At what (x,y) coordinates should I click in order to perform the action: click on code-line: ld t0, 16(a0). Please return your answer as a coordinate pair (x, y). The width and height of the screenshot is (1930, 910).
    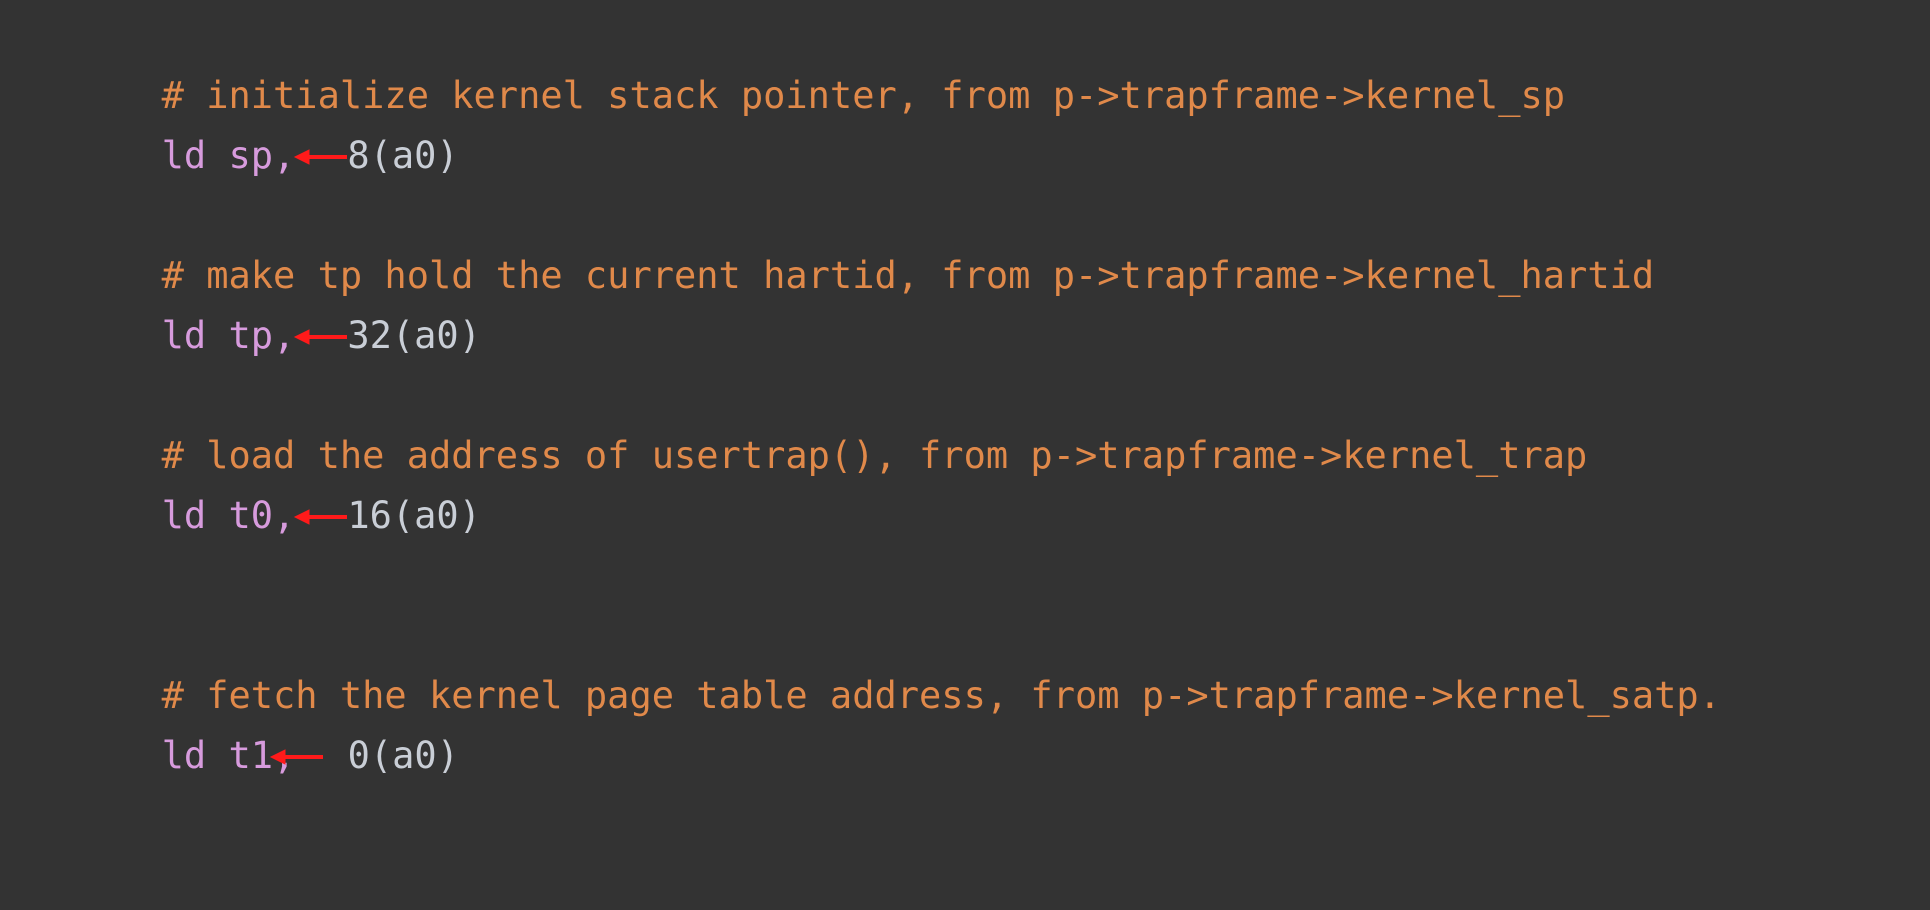
    Looking at the image, I should click on (979, 481).